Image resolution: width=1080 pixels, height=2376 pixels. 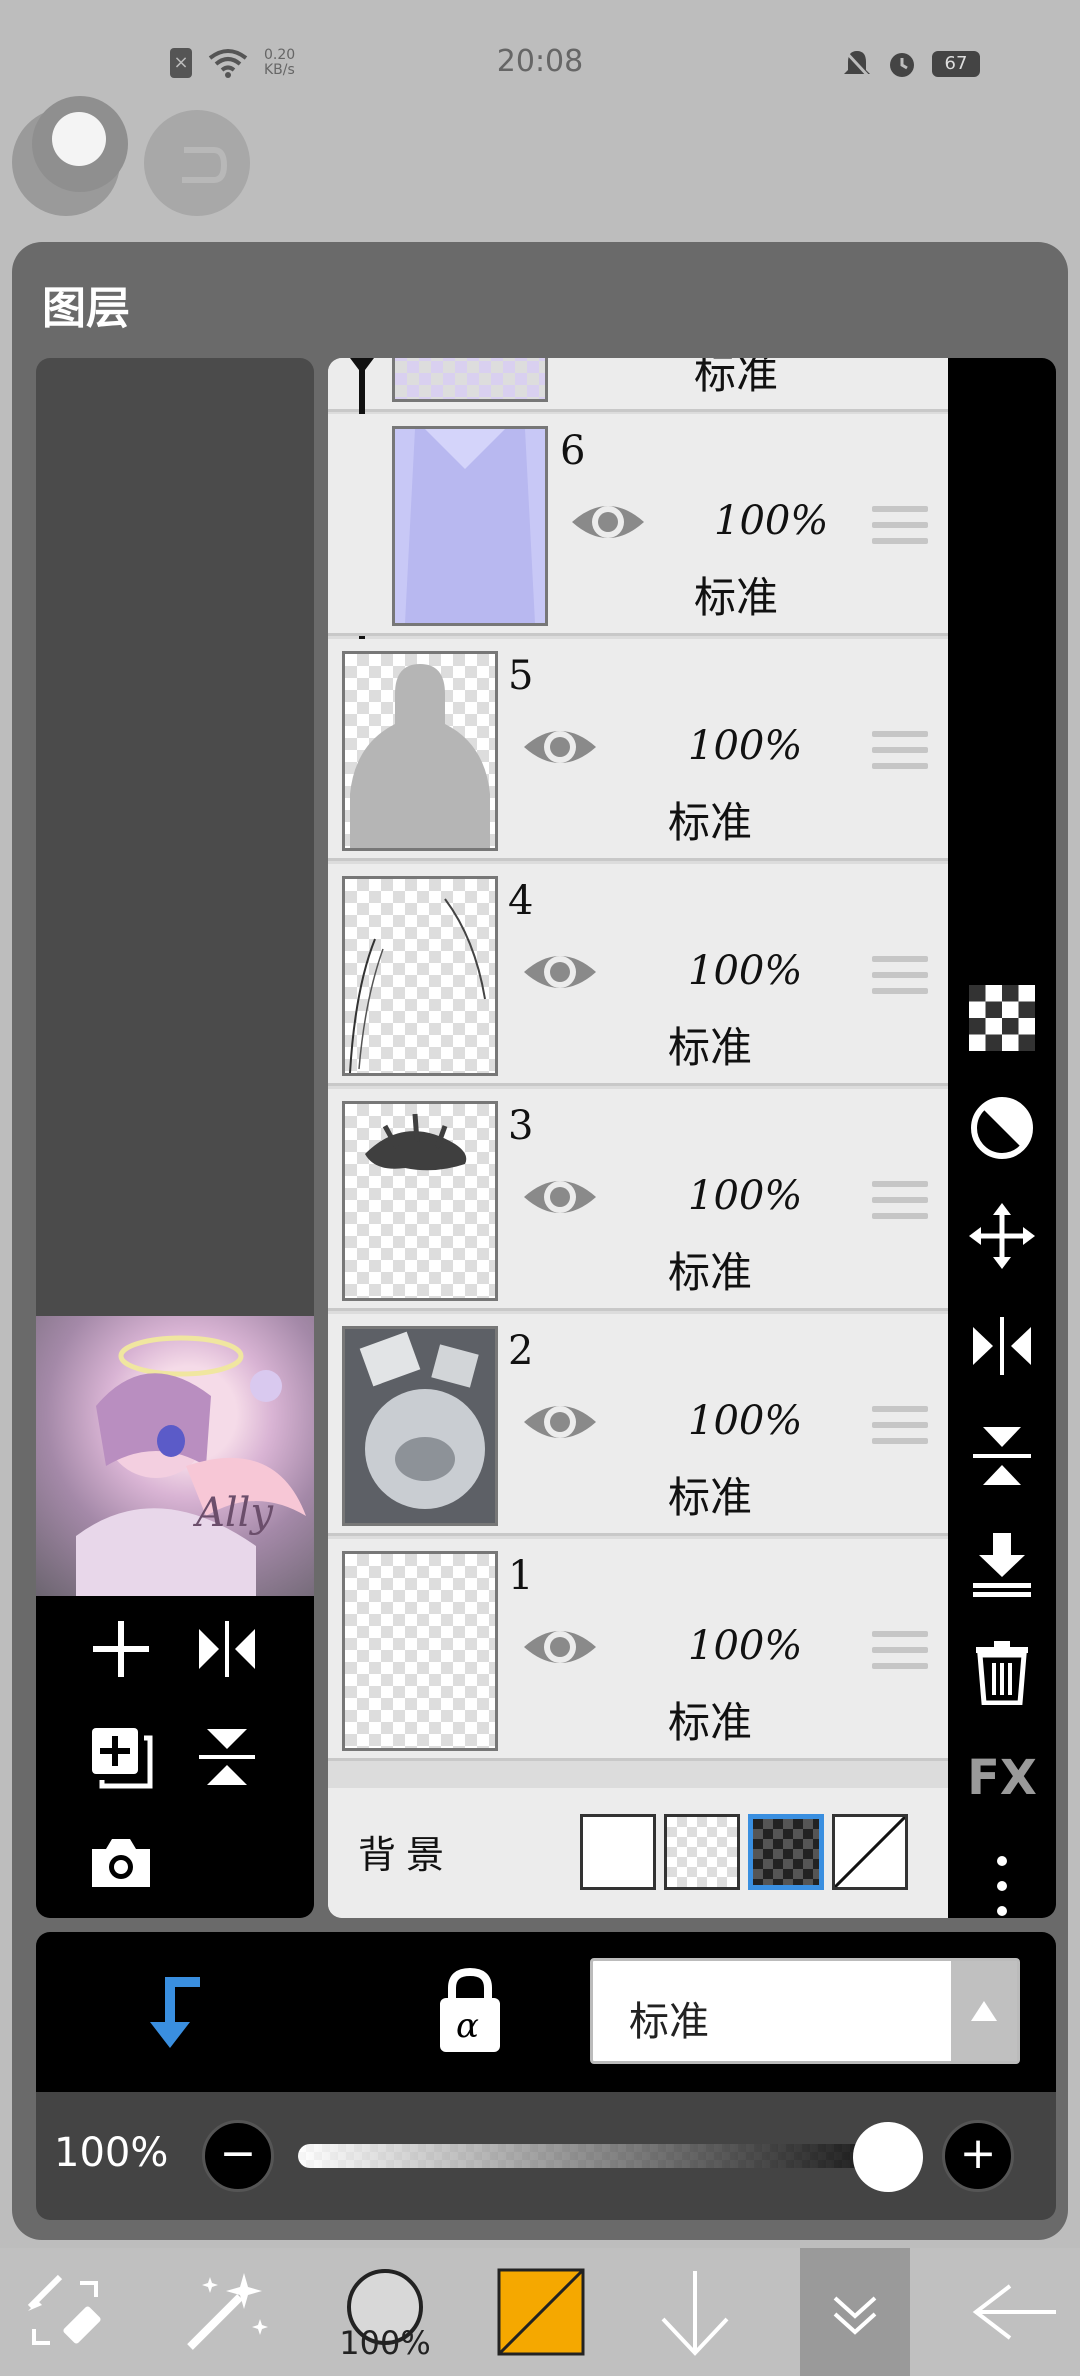 What do you see at coordinates (225, 2312) in the screenshot?
I see `magic-wand-button` at bounding box center [225, 2312].